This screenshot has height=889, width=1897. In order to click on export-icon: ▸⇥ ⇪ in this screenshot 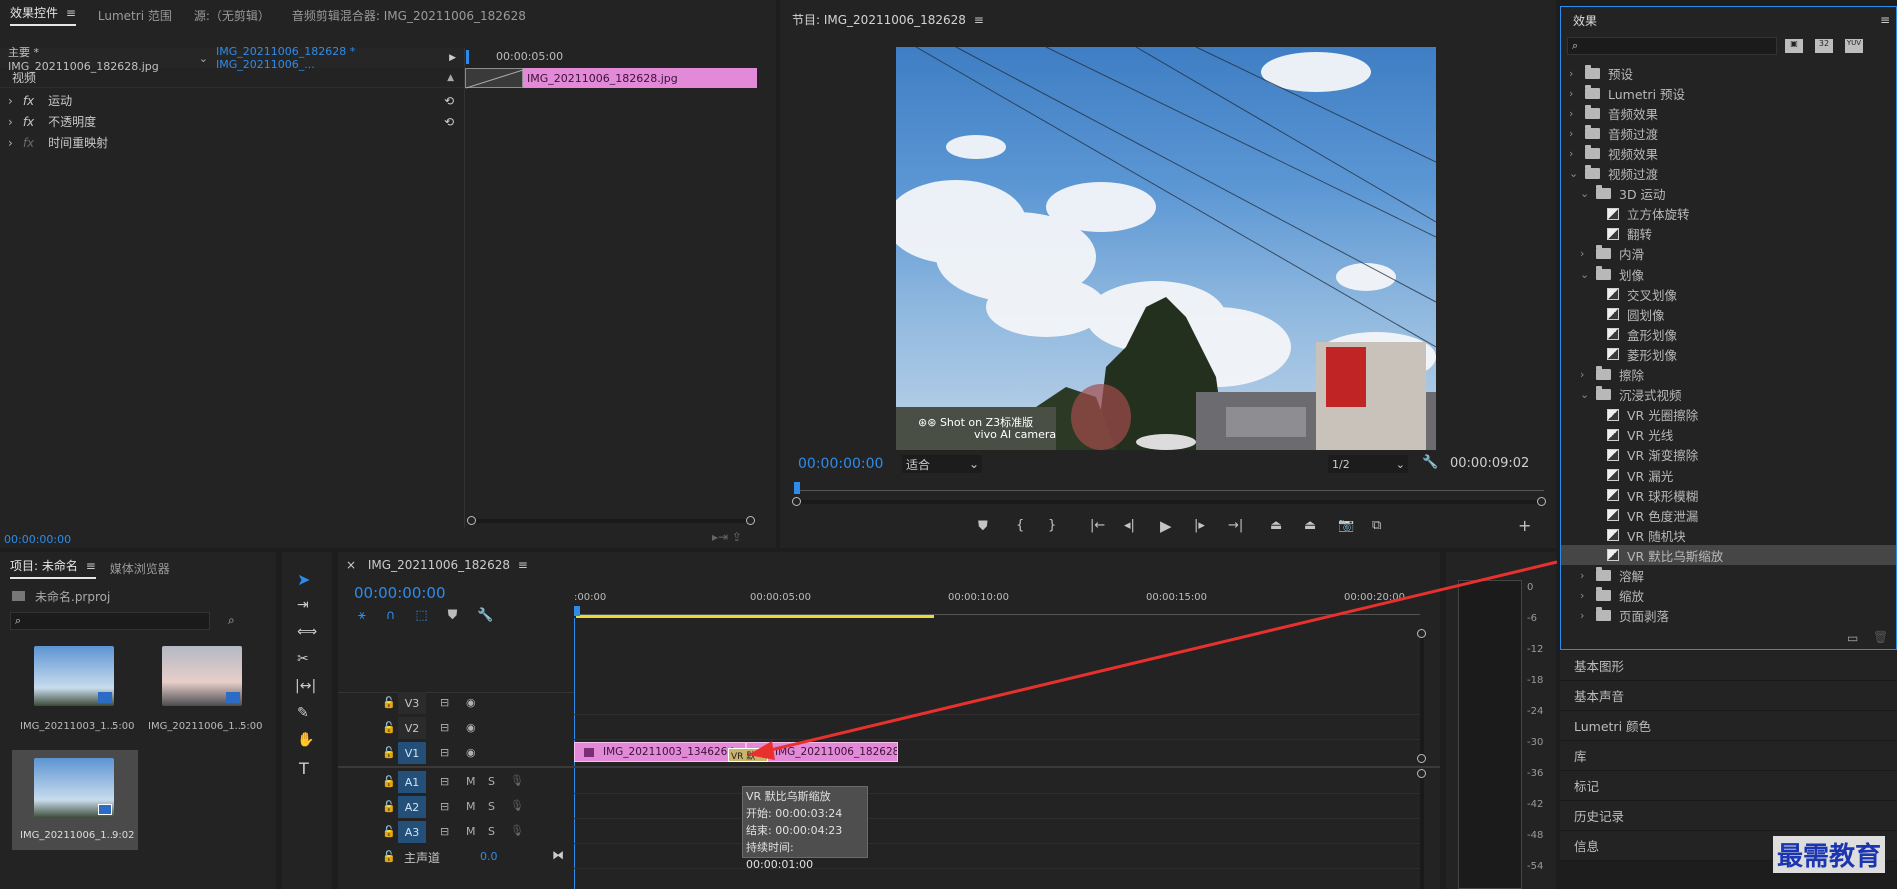, I will do `click(727, 537)`.